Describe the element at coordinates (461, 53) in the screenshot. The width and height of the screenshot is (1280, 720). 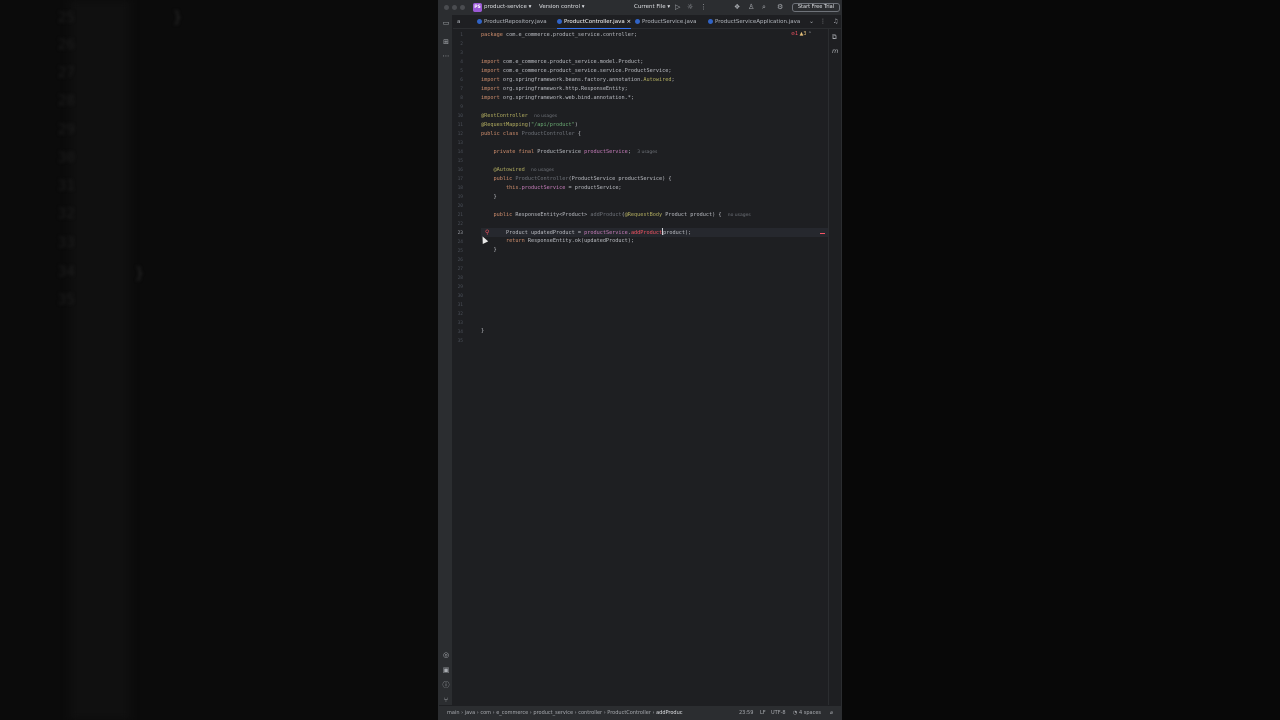
I see `line-number: 3` at that location.